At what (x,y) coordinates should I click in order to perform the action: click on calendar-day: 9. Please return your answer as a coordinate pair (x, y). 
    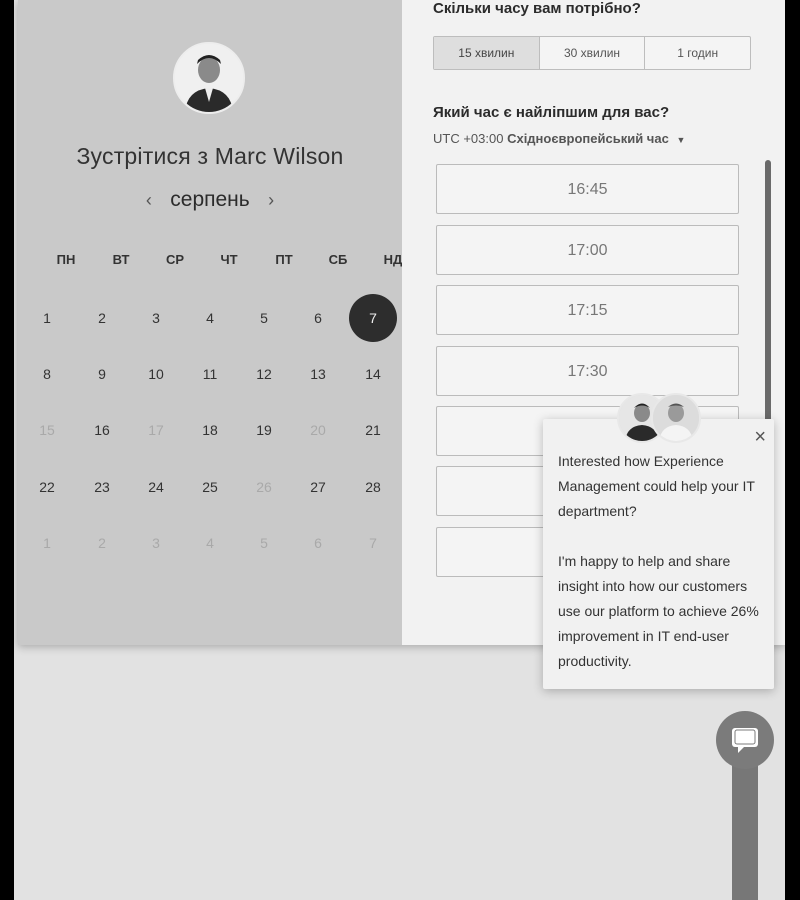
    Looking at the image, I should click on (102, 374).